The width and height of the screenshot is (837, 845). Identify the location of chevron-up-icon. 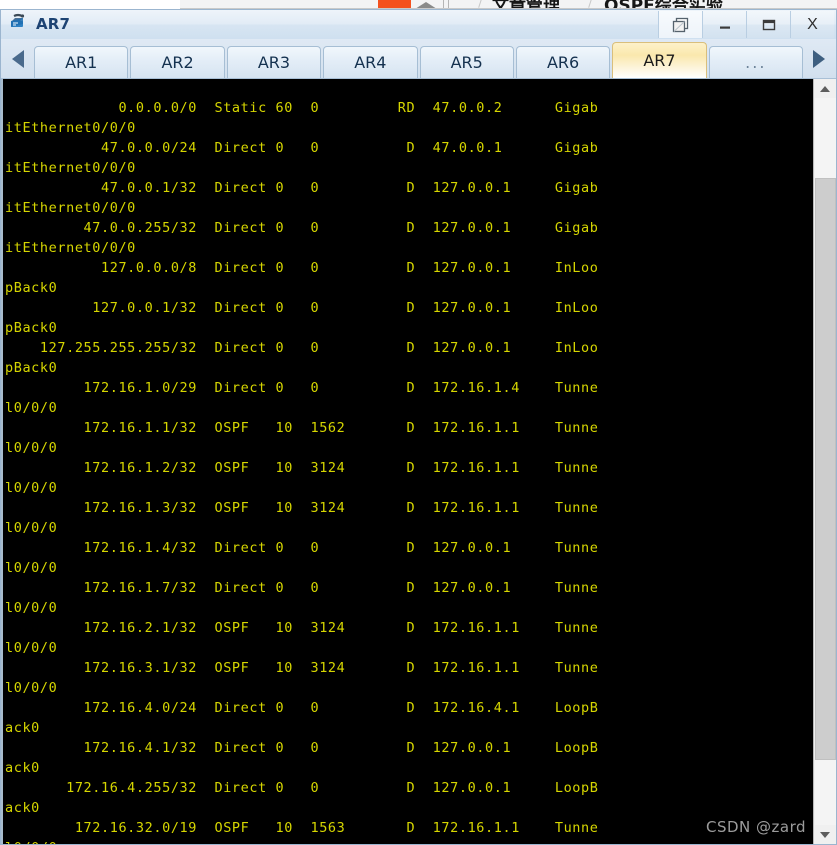
(825, 88).